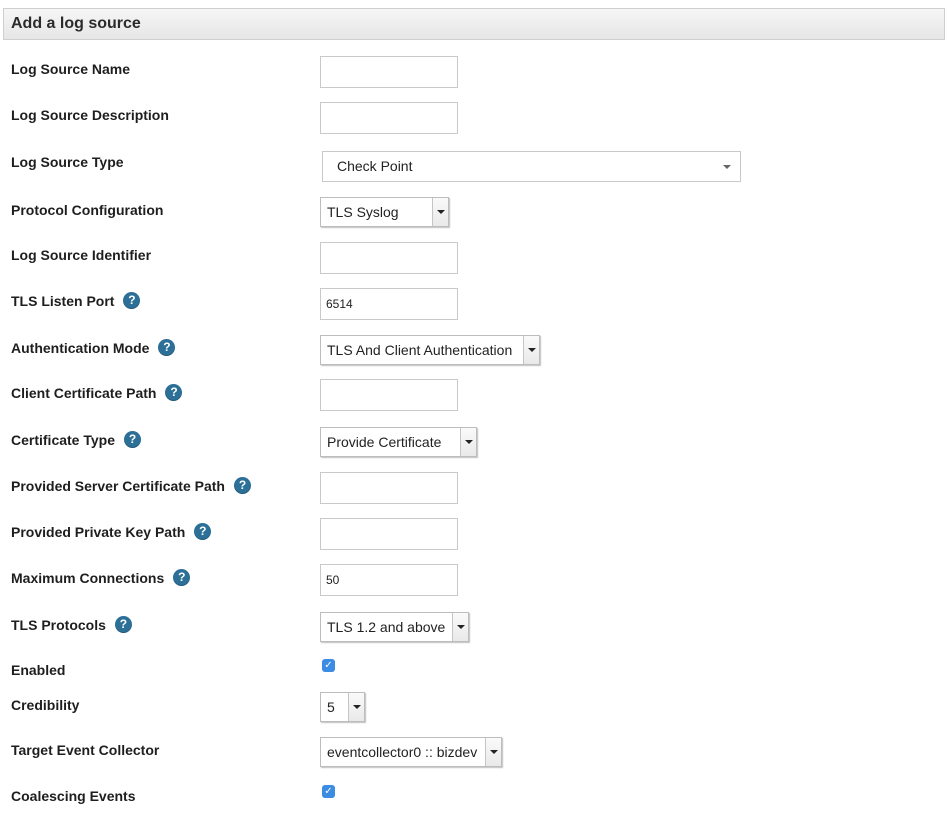  Describe the element at coordinates (531, 166) in the screenshot. I see `log-source-type-select: Check Point` at that location.